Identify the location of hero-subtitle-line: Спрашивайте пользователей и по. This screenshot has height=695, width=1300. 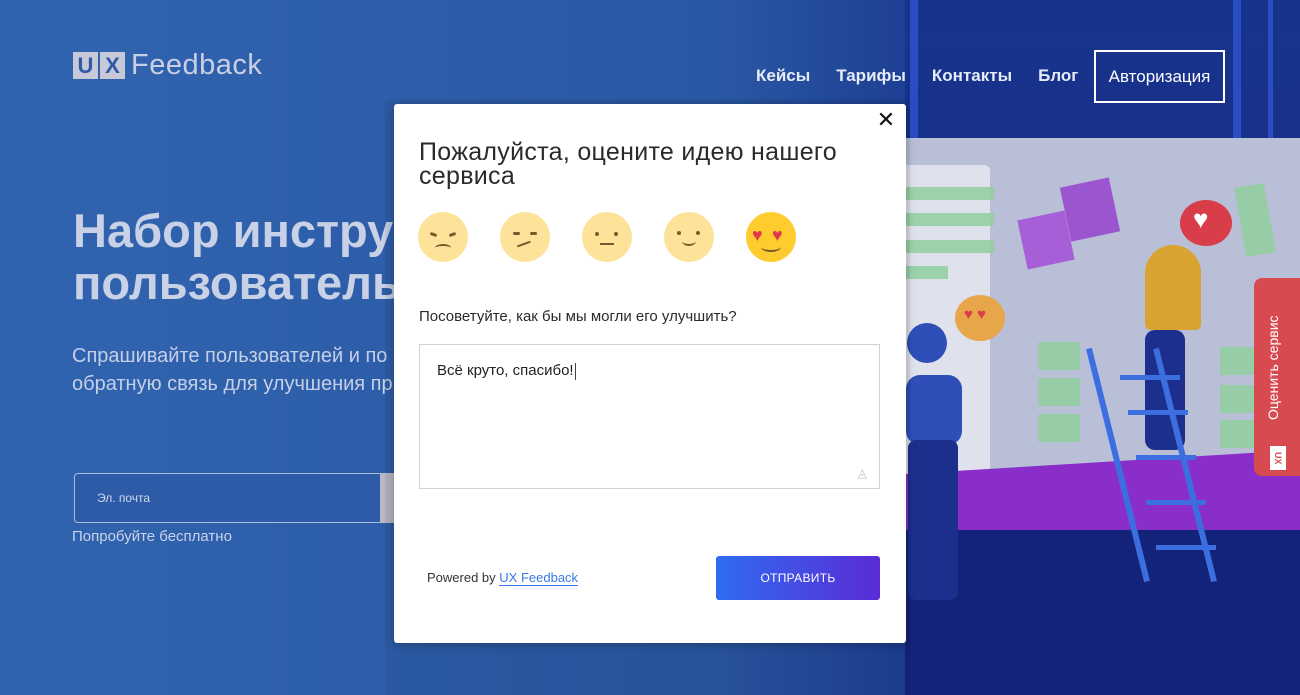
(230, 356).